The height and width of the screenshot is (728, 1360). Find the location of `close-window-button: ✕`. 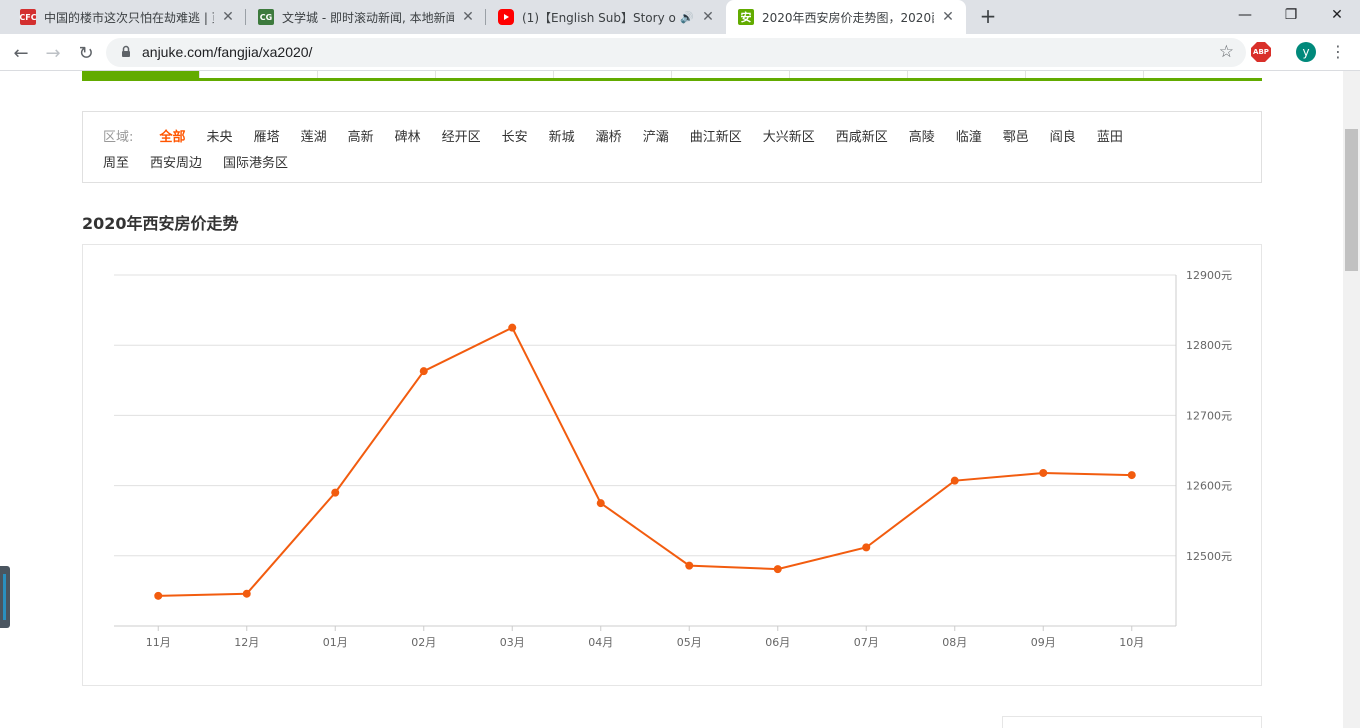

close-window-button: ✕ is located at coordinates (1337, 15).